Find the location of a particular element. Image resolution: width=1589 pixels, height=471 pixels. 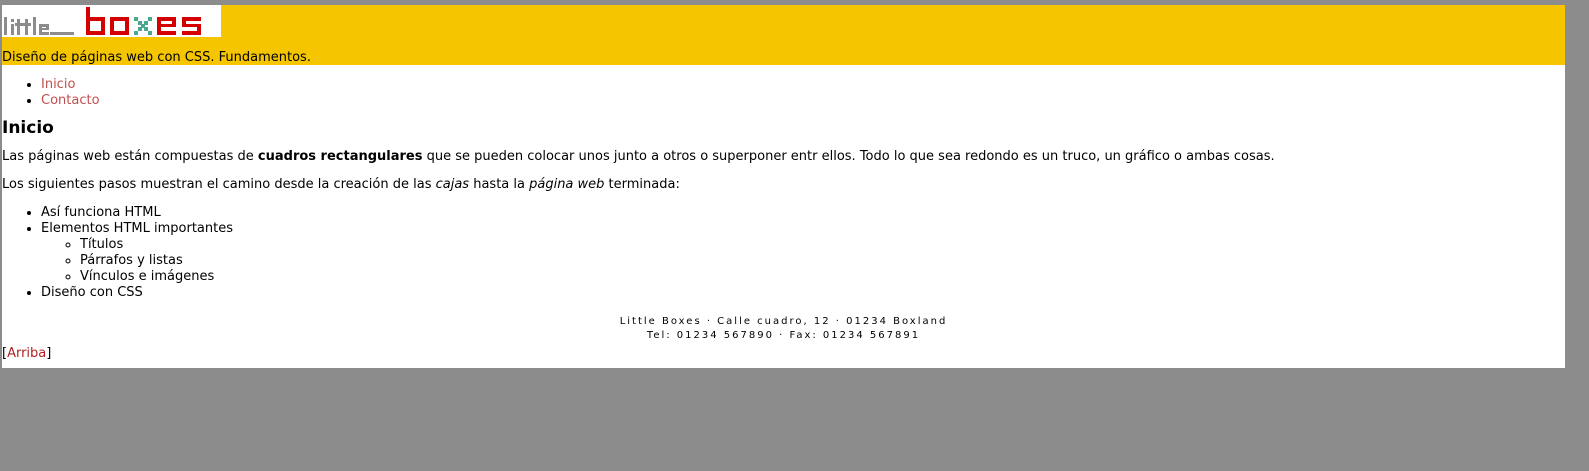

back-to-top-link: Arriba is located at coordinates (26, 353).